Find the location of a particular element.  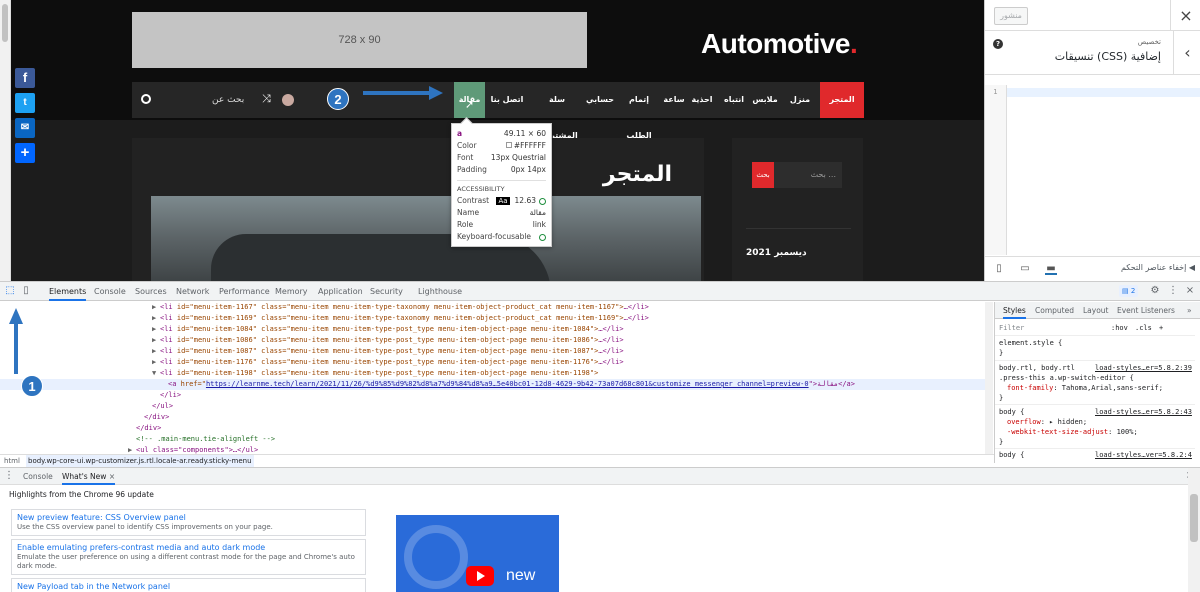

tab-computed: Computed is located at coordinates (1054, 310).